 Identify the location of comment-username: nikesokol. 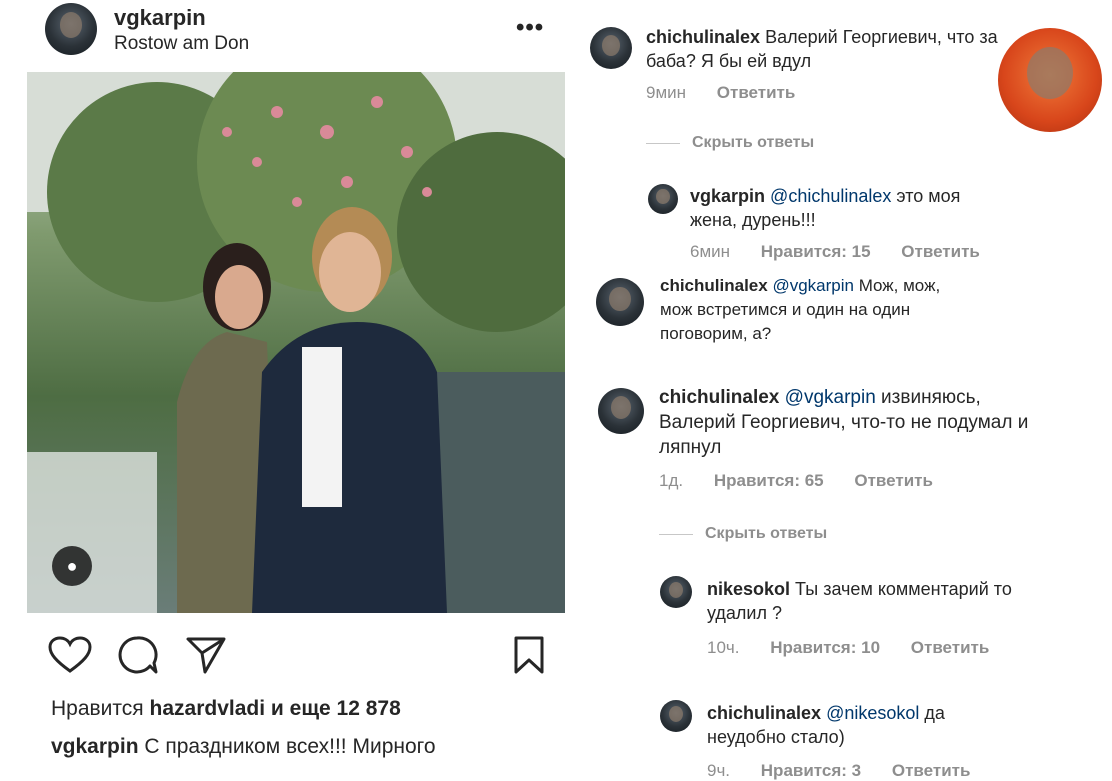
(748, 589).